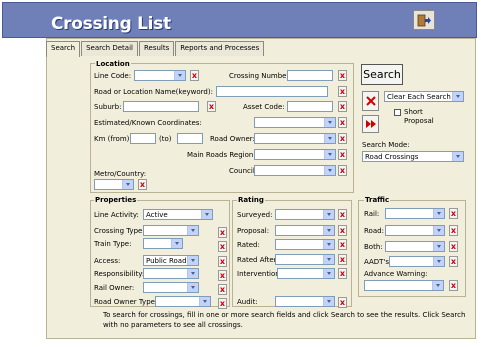 Image resolution: width=481 pixels, height=347 pixels. Describe the element at coordinates (63, 49) in the screenshot. I see `tab-search: Search` at that location.